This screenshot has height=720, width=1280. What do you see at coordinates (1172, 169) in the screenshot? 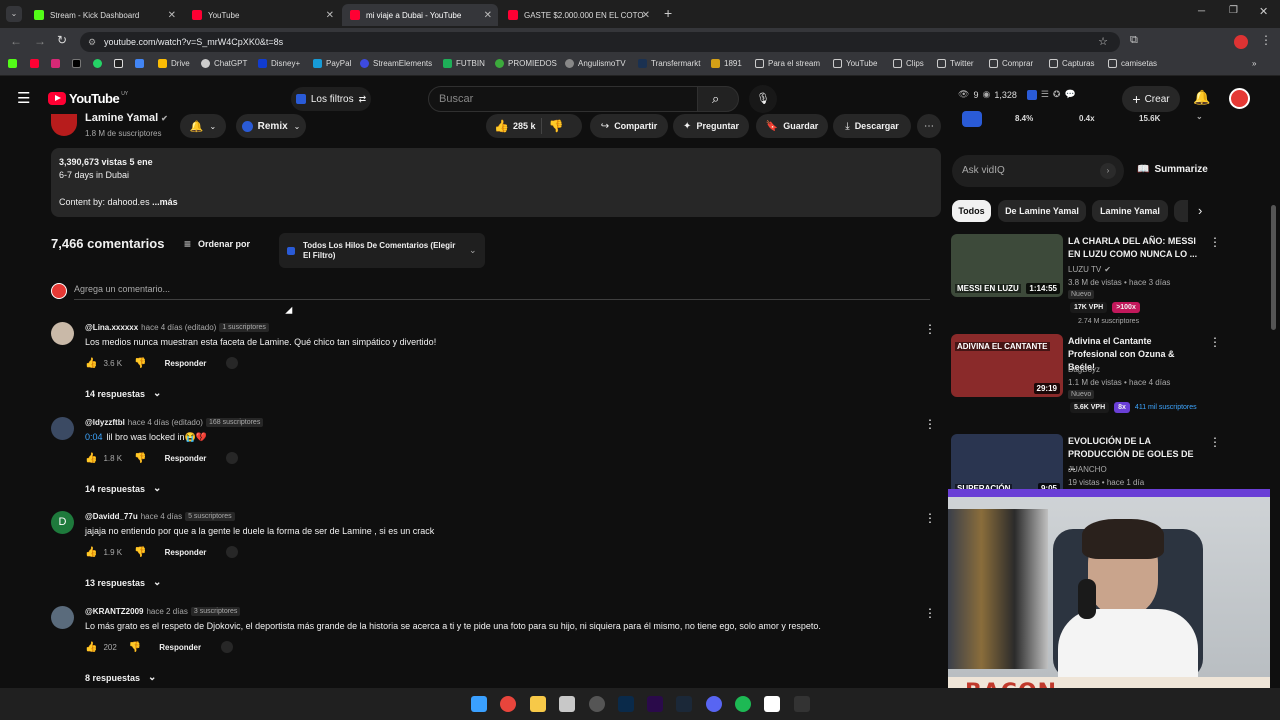
I see `summarize-button: 📖 Summarize` at bounding box center [1172, 169].